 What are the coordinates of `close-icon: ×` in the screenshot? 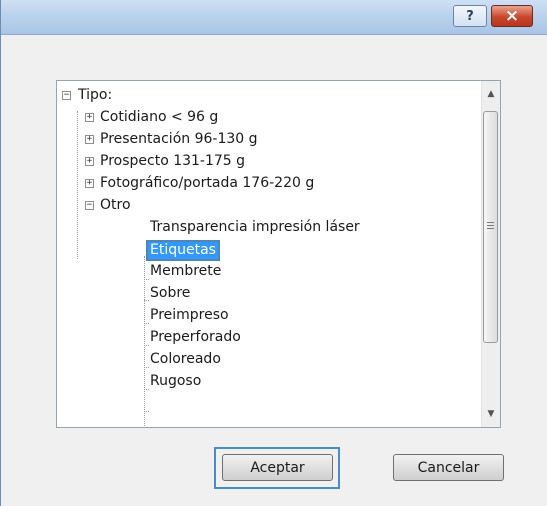 It's located at (512, 16).